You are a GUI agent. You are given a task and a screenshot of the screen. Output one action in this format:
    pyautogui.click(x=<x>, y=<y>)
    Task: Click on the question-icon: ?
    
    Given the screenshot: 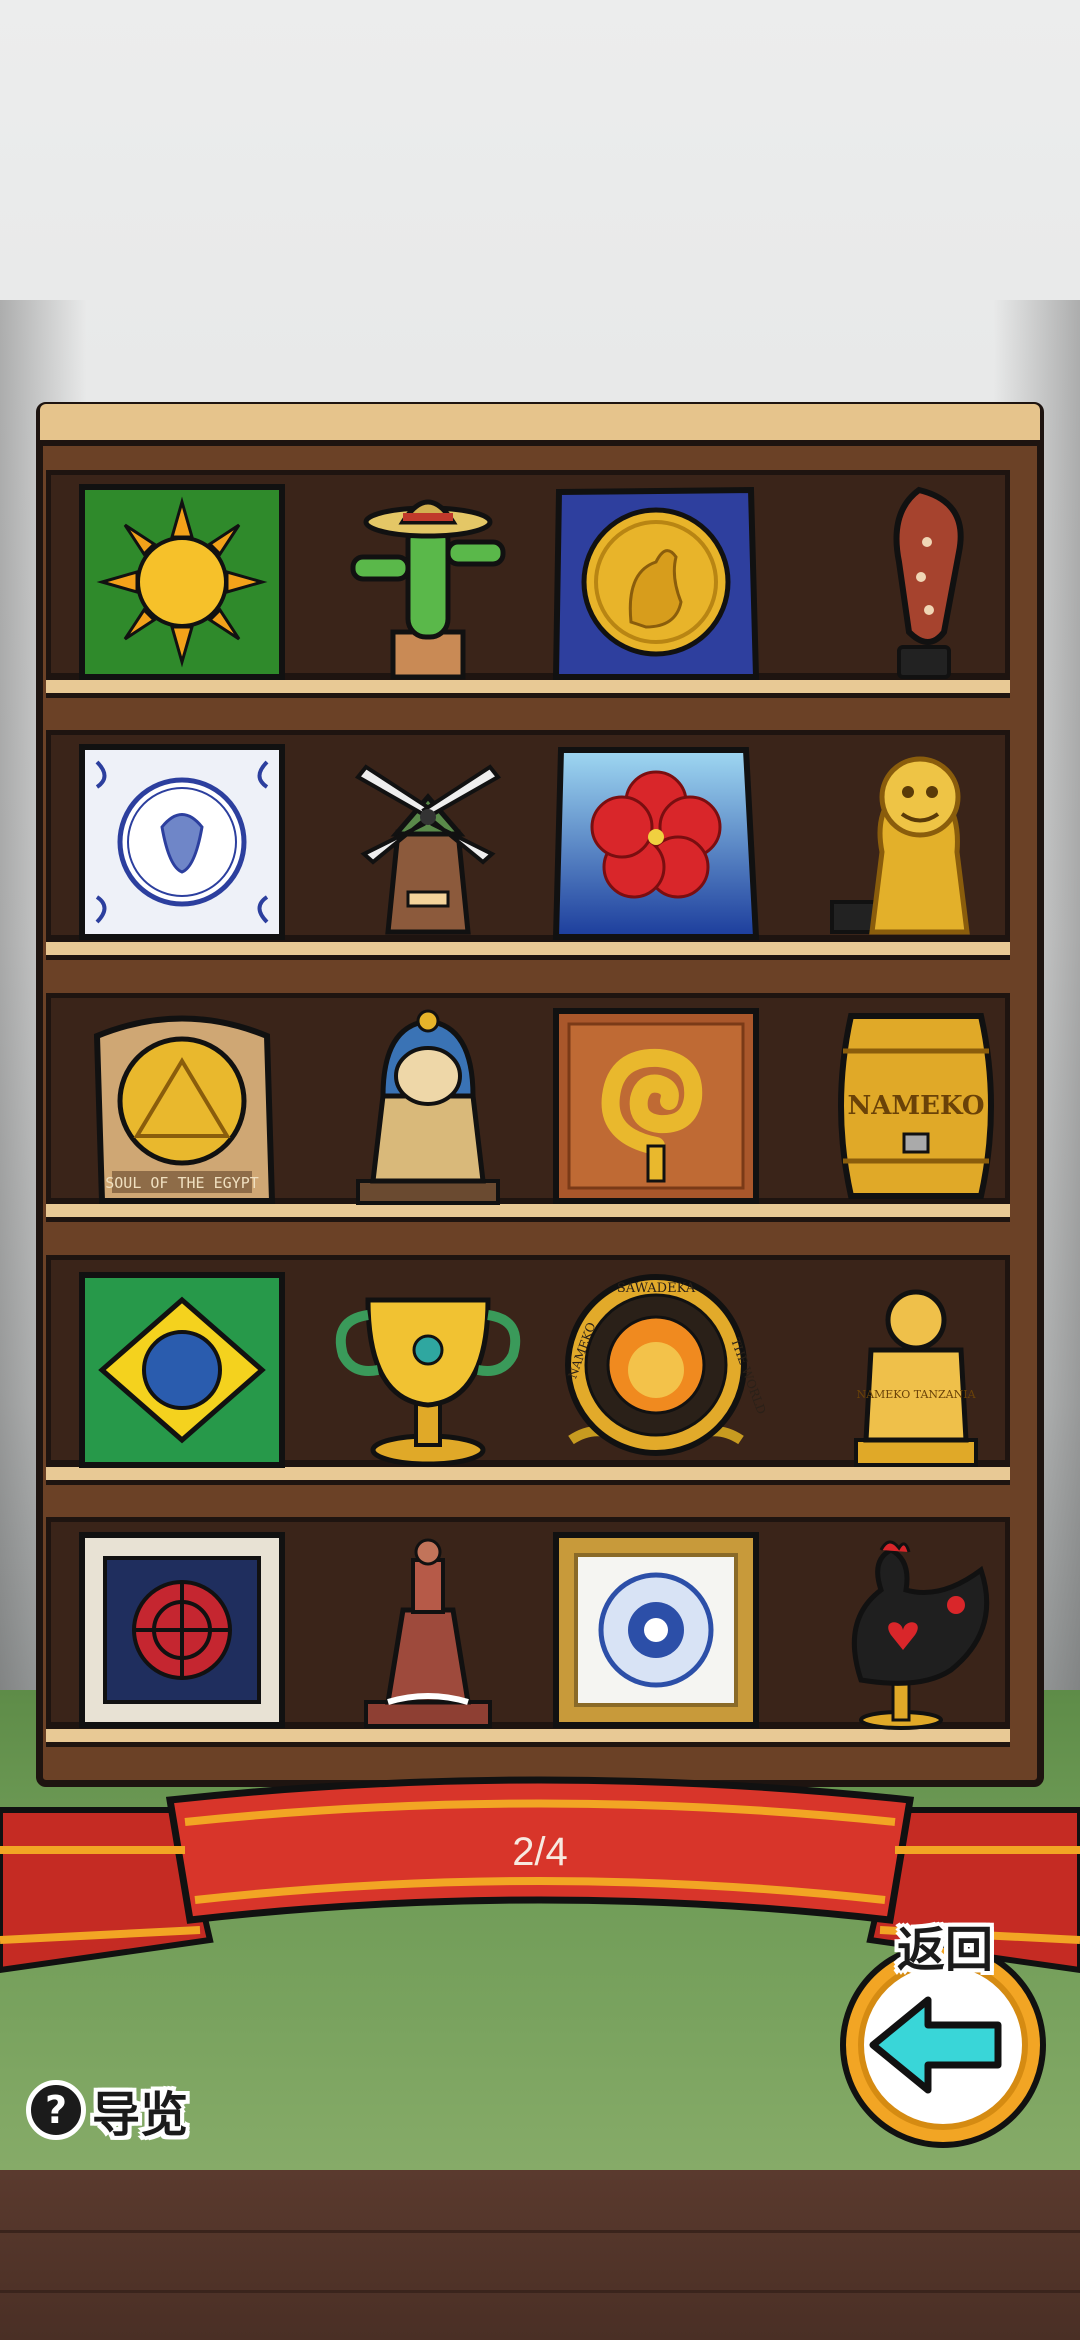 What is the action you would take?
    pyautogui.click(x=56, y=2110)
    